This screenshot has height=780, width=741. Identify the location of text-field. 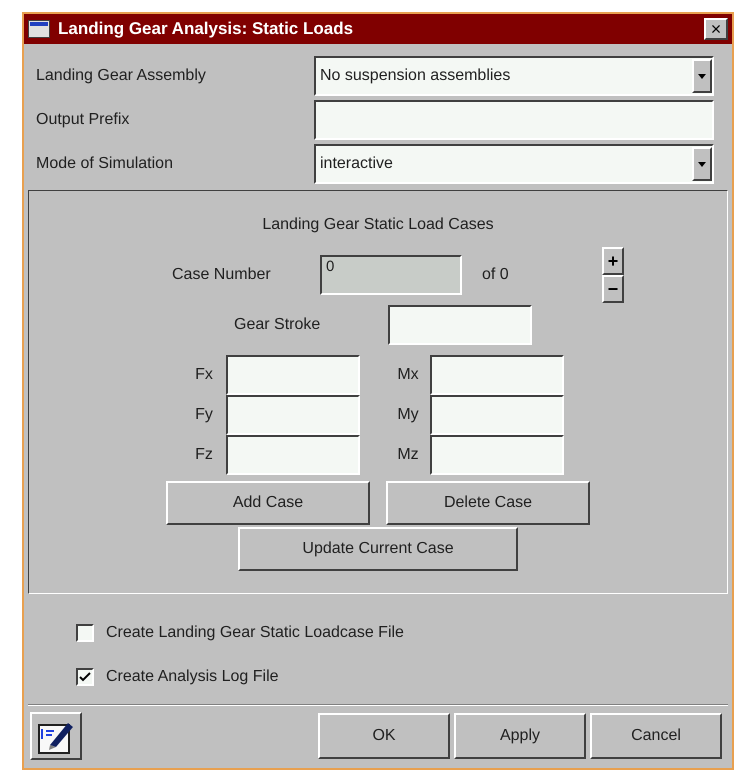
(514, 120).